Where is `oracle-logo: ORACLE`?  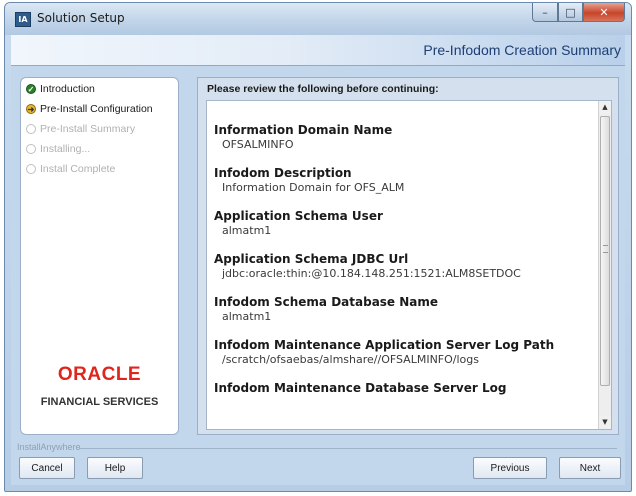
oracle-logo: ORACLE is located at coordinates (99, 374).